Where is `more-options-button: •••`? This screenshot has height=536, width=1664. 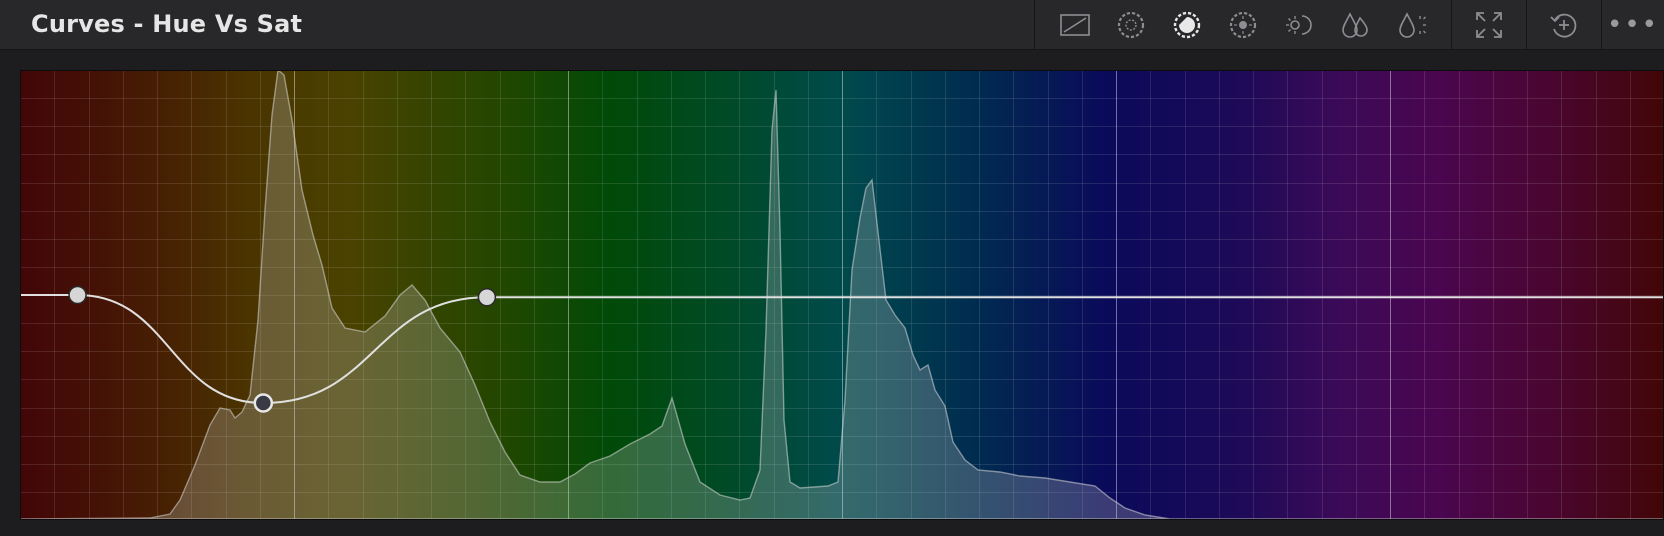 more-options-button: ••• is located at coordinates (1633, 24).